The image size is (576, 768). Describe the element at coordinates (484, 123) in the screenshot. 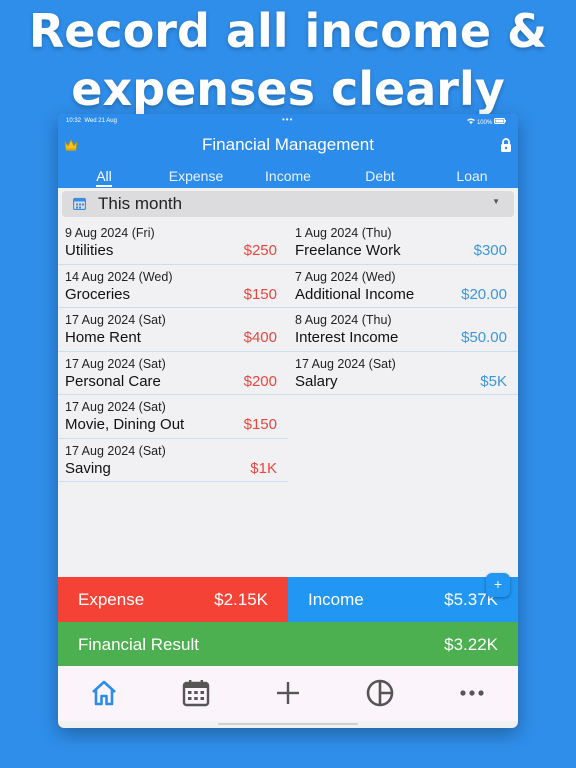

I see `battery-level: 100%` at that location.